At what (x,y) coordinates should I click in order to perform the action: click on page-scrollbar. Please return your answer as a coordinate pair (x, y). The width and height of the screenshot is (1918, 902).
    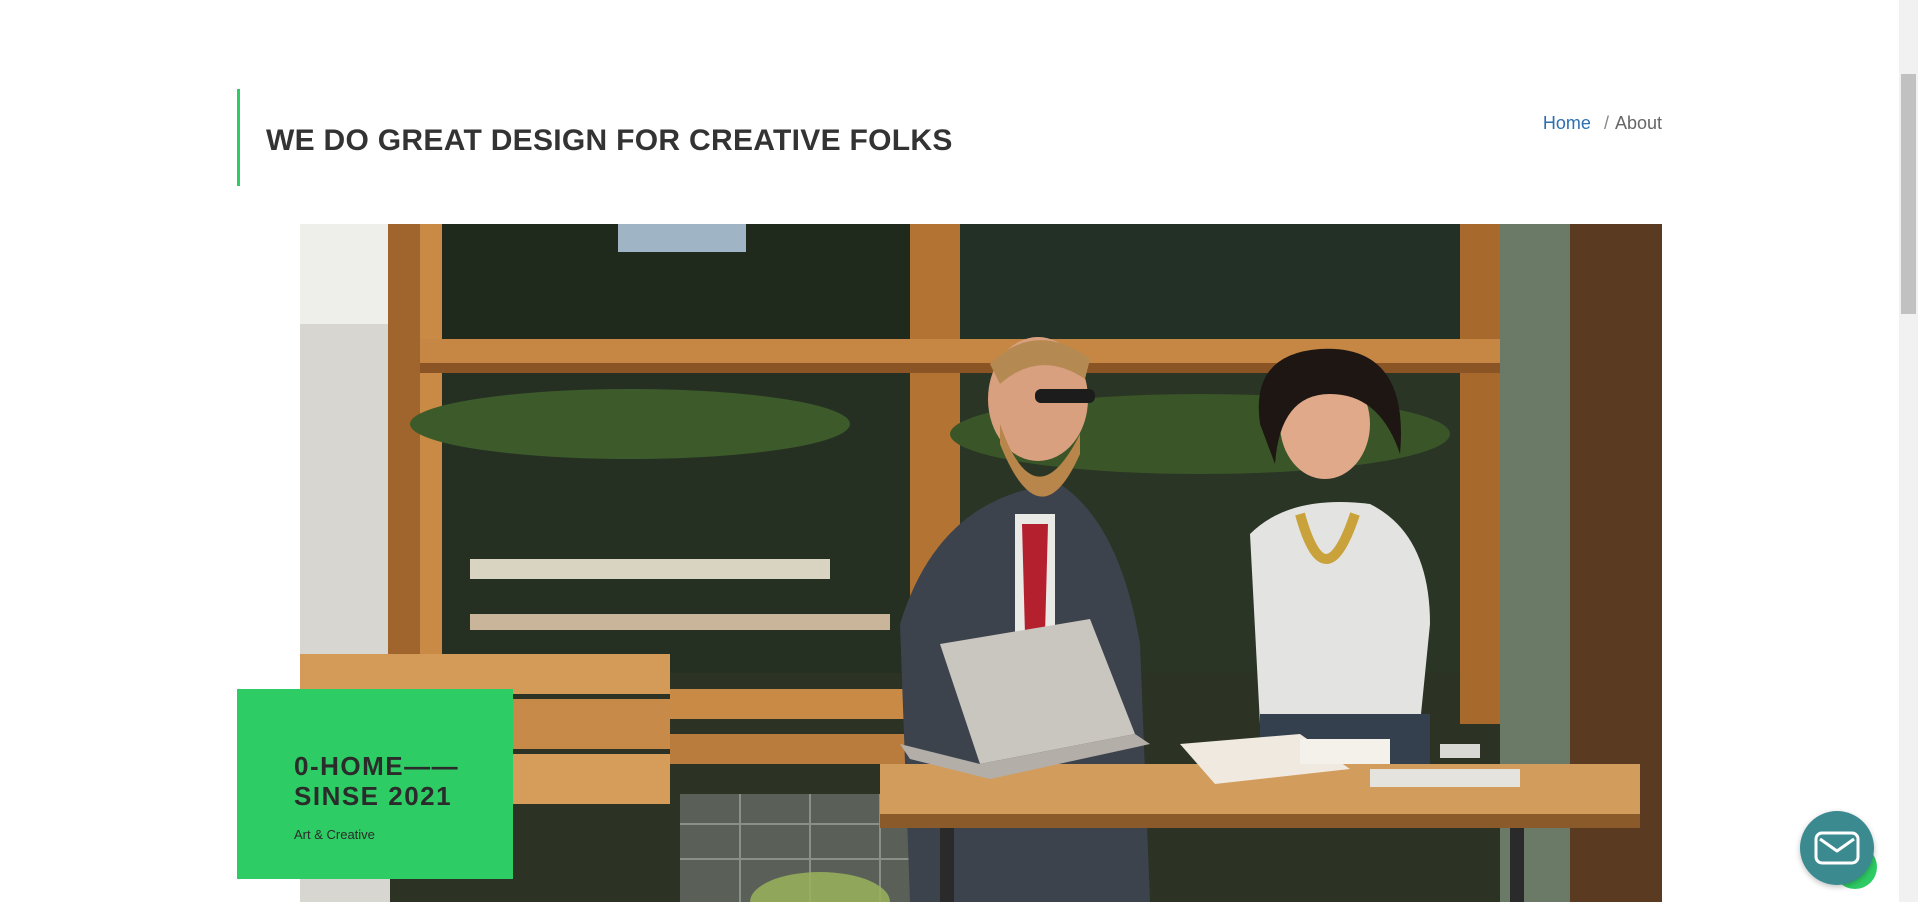
    Looking at the image, I should click on (1908, 451).